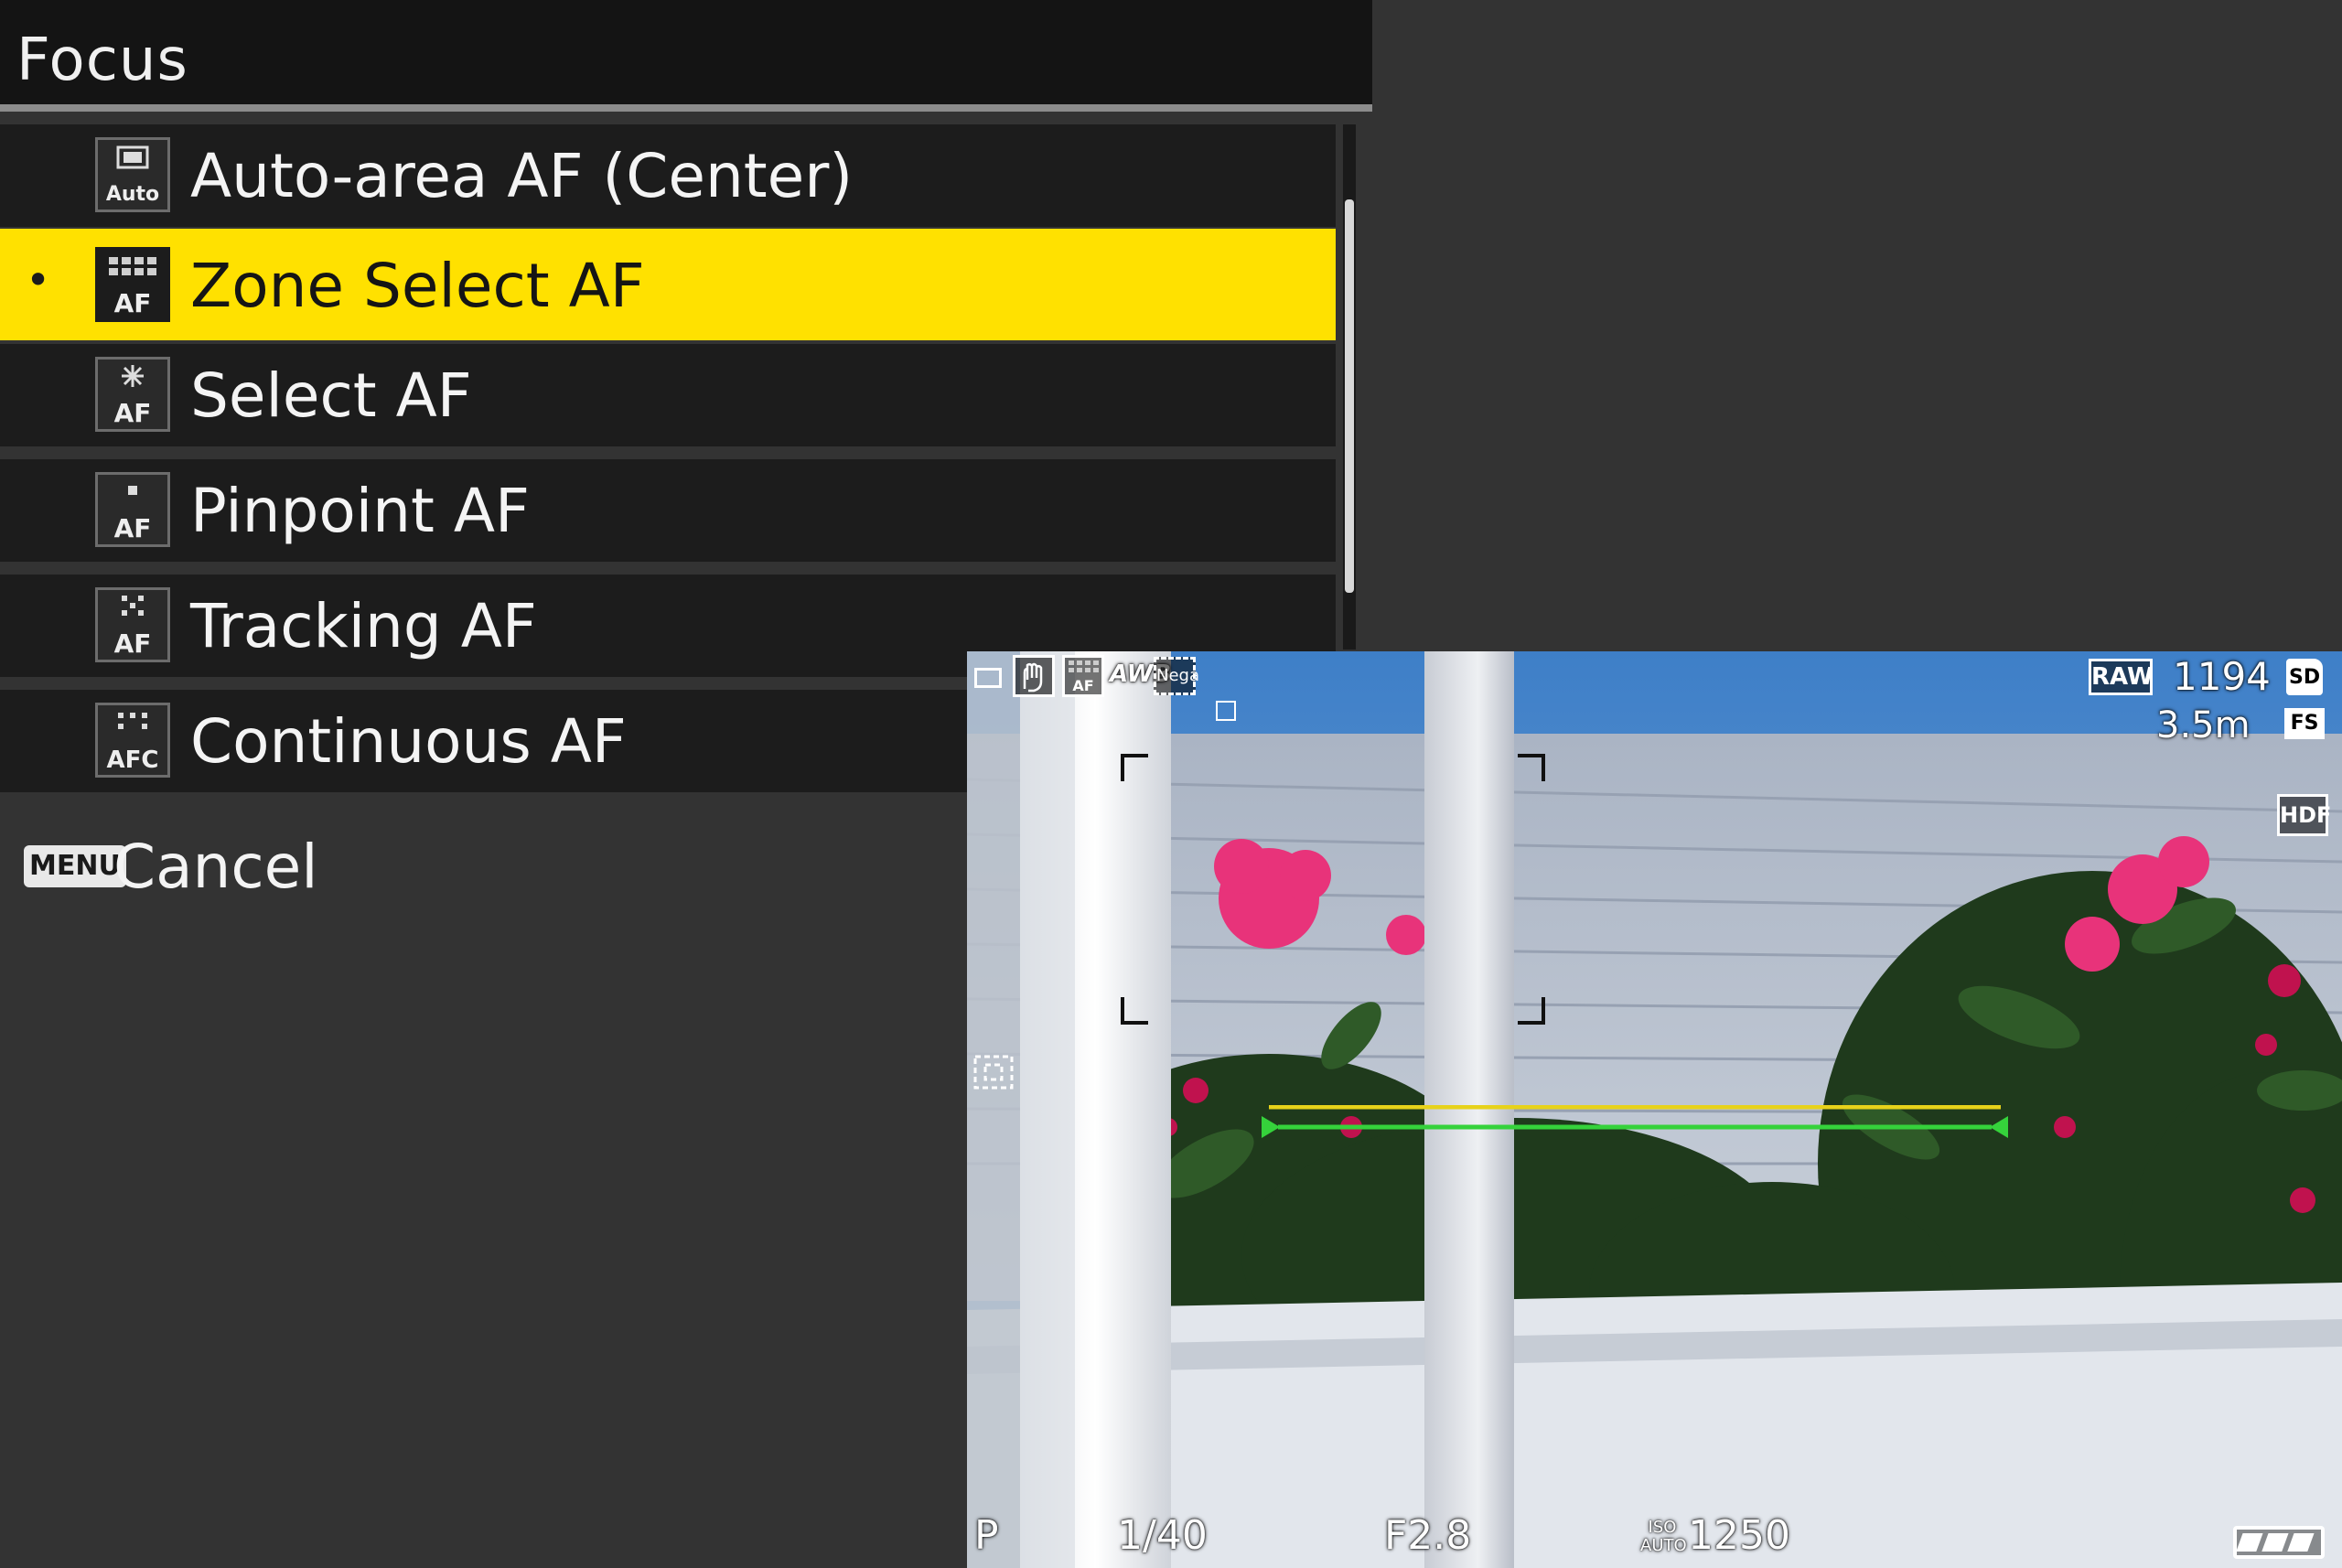  What do you see at coordinates (75, 866) in the screenshot?
I see `menu-key-badge: MENU` at bounding box center [75, 866].